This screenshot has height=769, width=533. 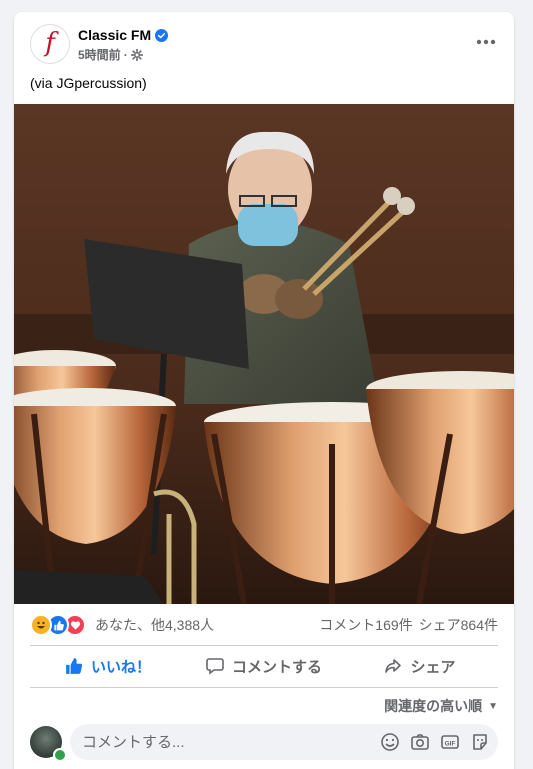 I want to click on page-name-link: Classic FM, so click(x=114, y=35).